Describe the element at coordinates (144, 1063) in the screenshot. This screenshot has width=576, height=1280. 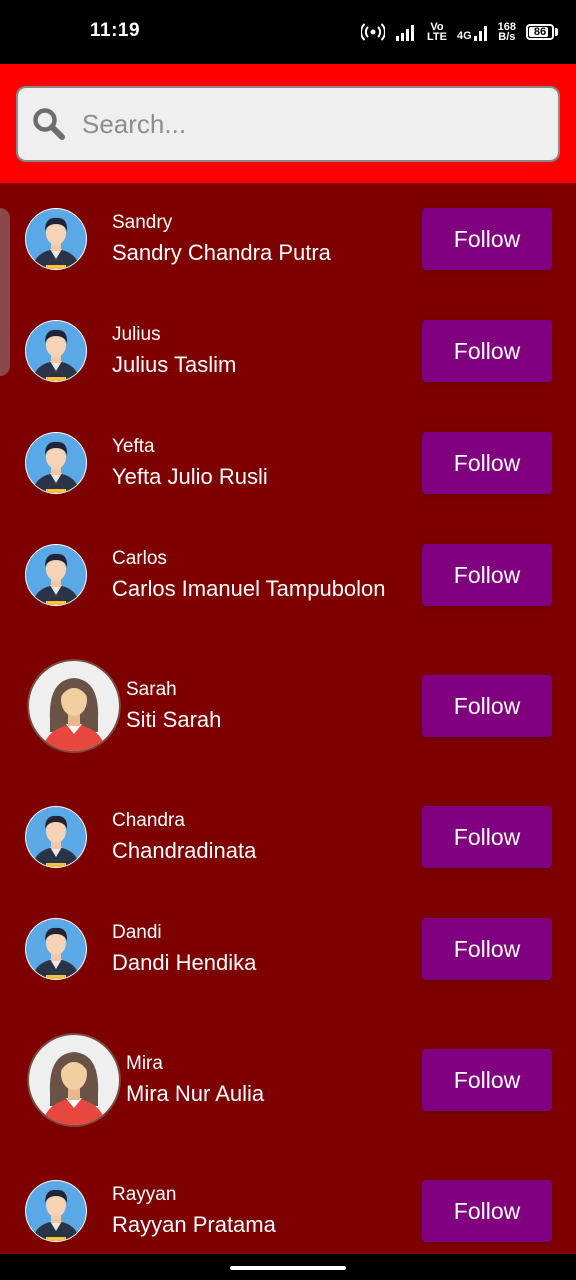
I see `username: Mira` at that location.